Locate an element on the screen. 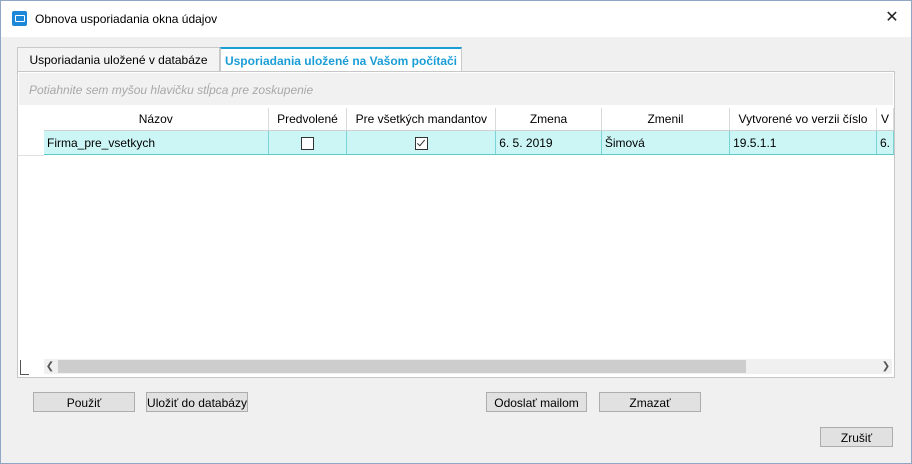 The width and height of the screenshot is (912, 464). column-header-zmena: Zmena is located at coordinates (548, 119).